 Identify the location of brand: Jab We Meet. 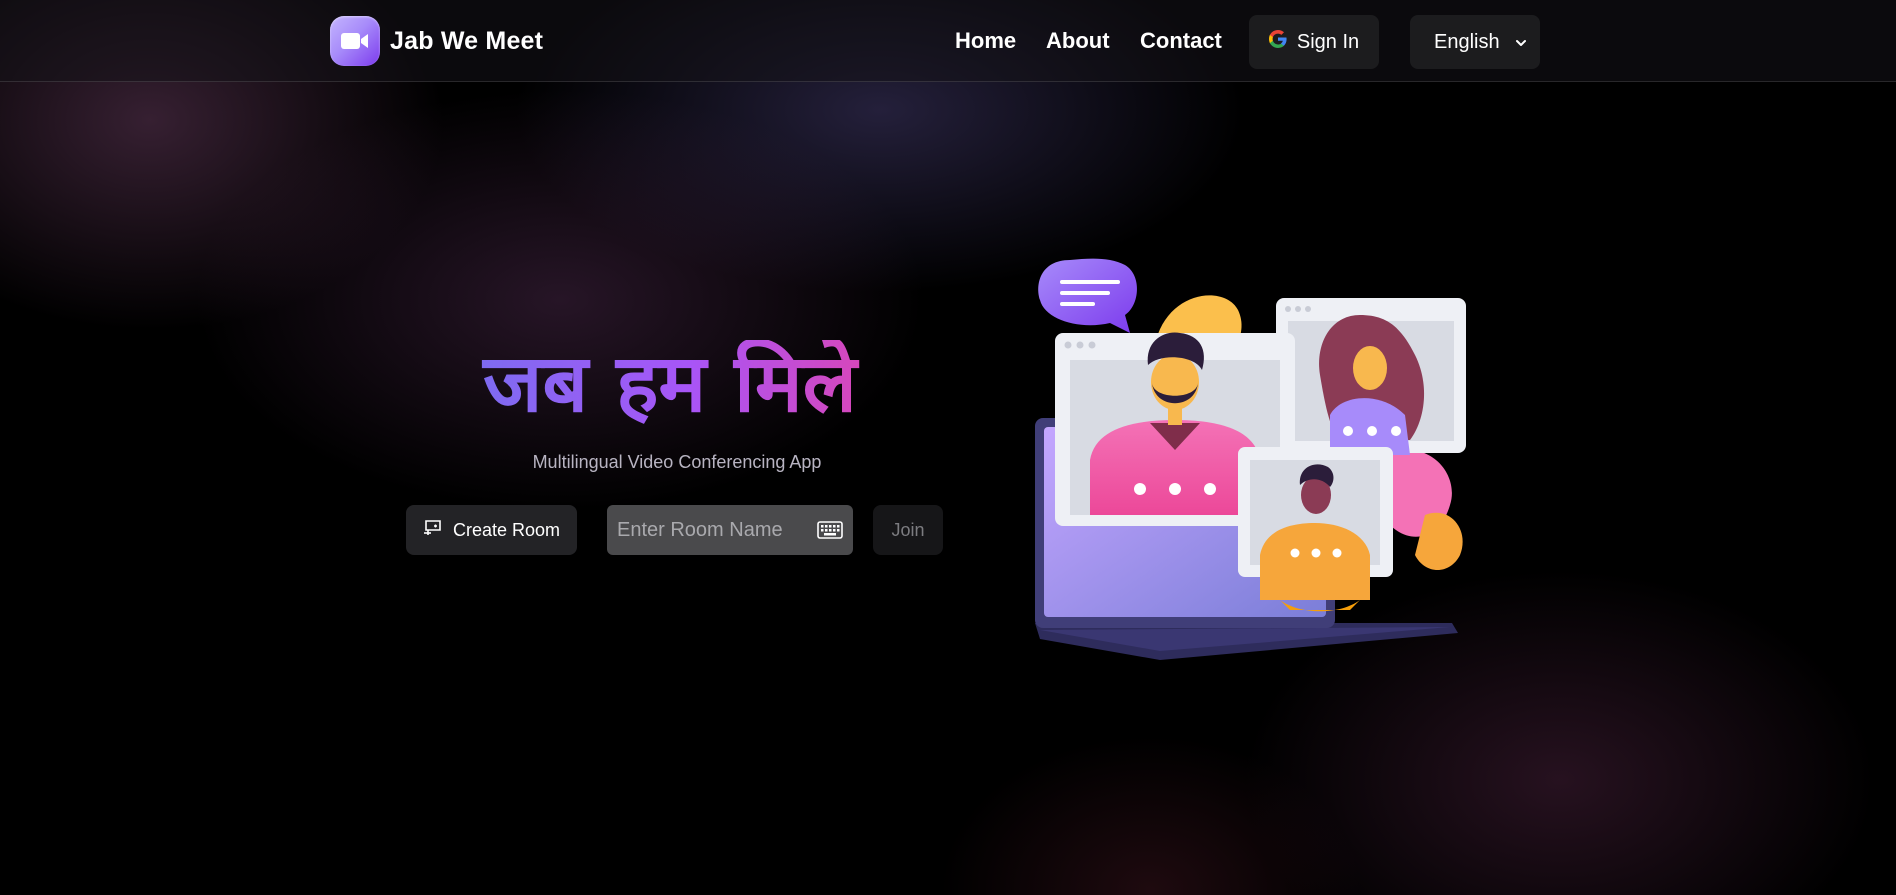
(436, 41).